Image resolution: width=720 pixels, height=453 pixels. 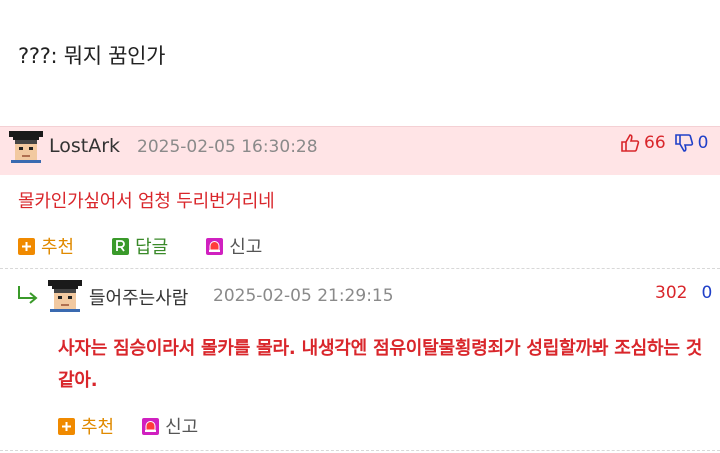 What do you see at coordinates (84, 146) in the screenshot?
I see `comment-author: LostArk` at bounding box center [84, 146].